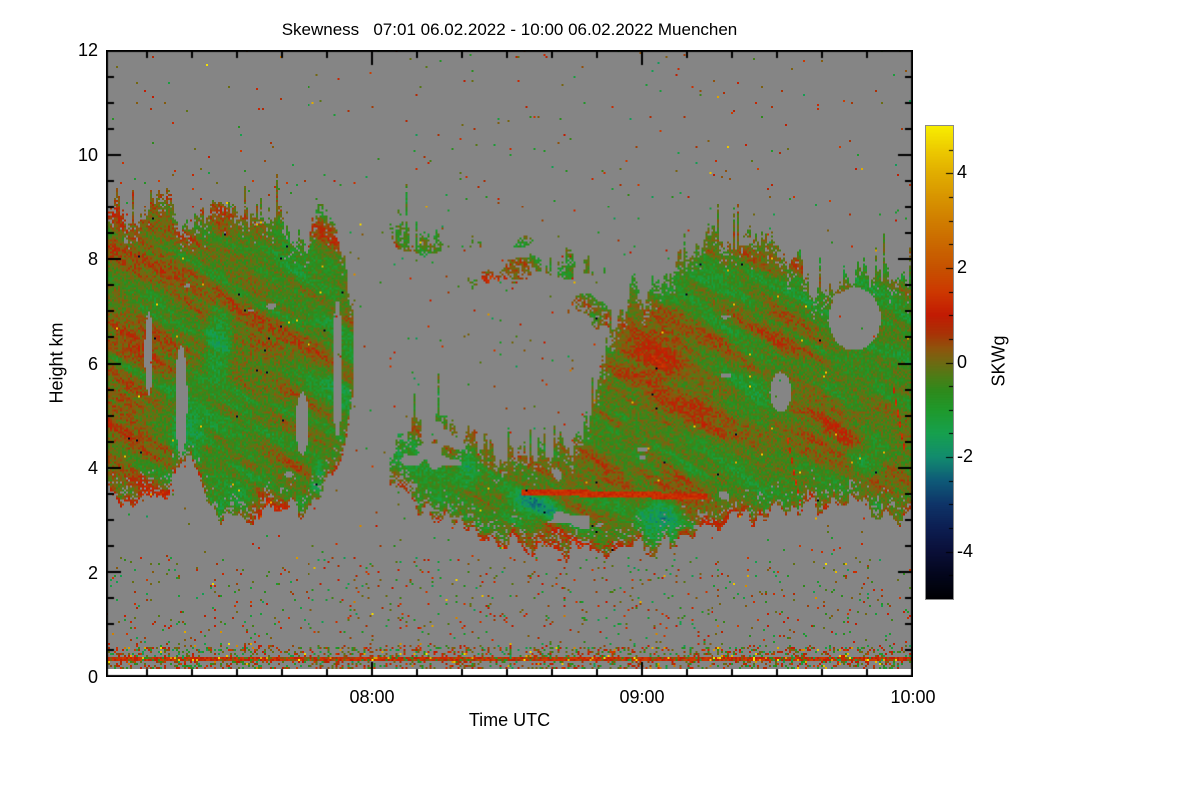 This screenshot has width=1200, height=800. Describe the element at coordinates (509, 720) in the screenshot. I see `x-axis-label: Time UTC` at that location.